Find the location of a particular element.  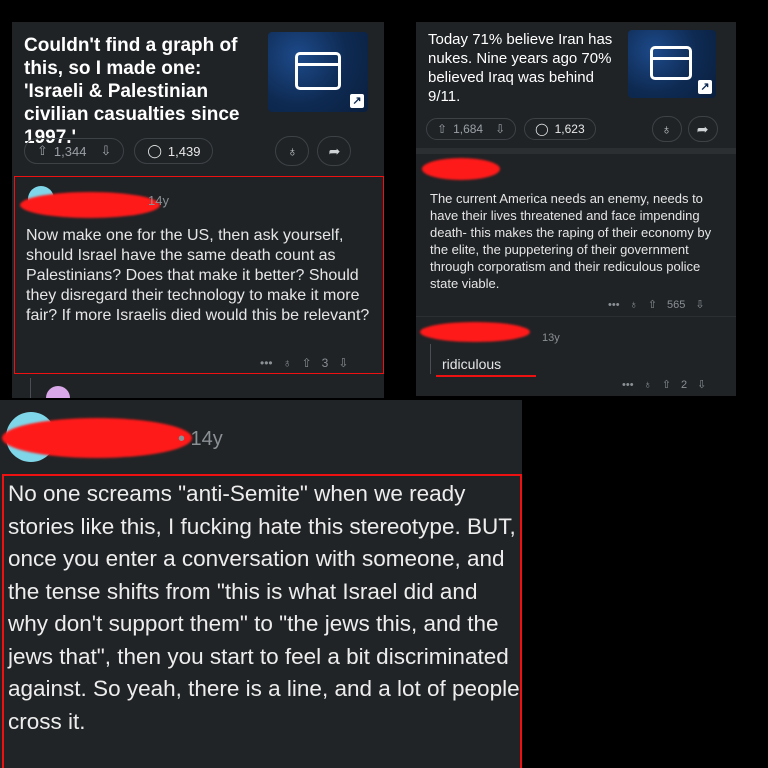

comment-toolbar: ••• ♁ ⇧ 3 ⇩ is located at coordinates (304, 363).